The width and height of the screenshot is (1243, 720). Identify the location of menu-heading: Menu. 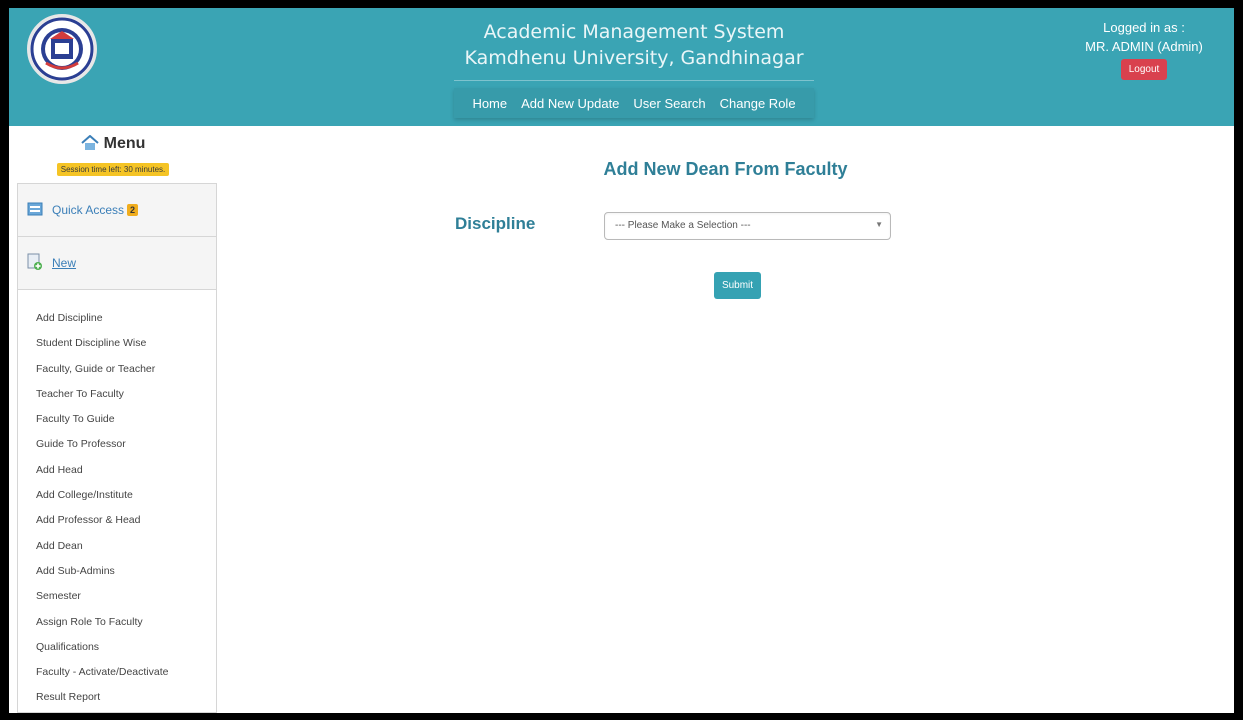
(113, 144).